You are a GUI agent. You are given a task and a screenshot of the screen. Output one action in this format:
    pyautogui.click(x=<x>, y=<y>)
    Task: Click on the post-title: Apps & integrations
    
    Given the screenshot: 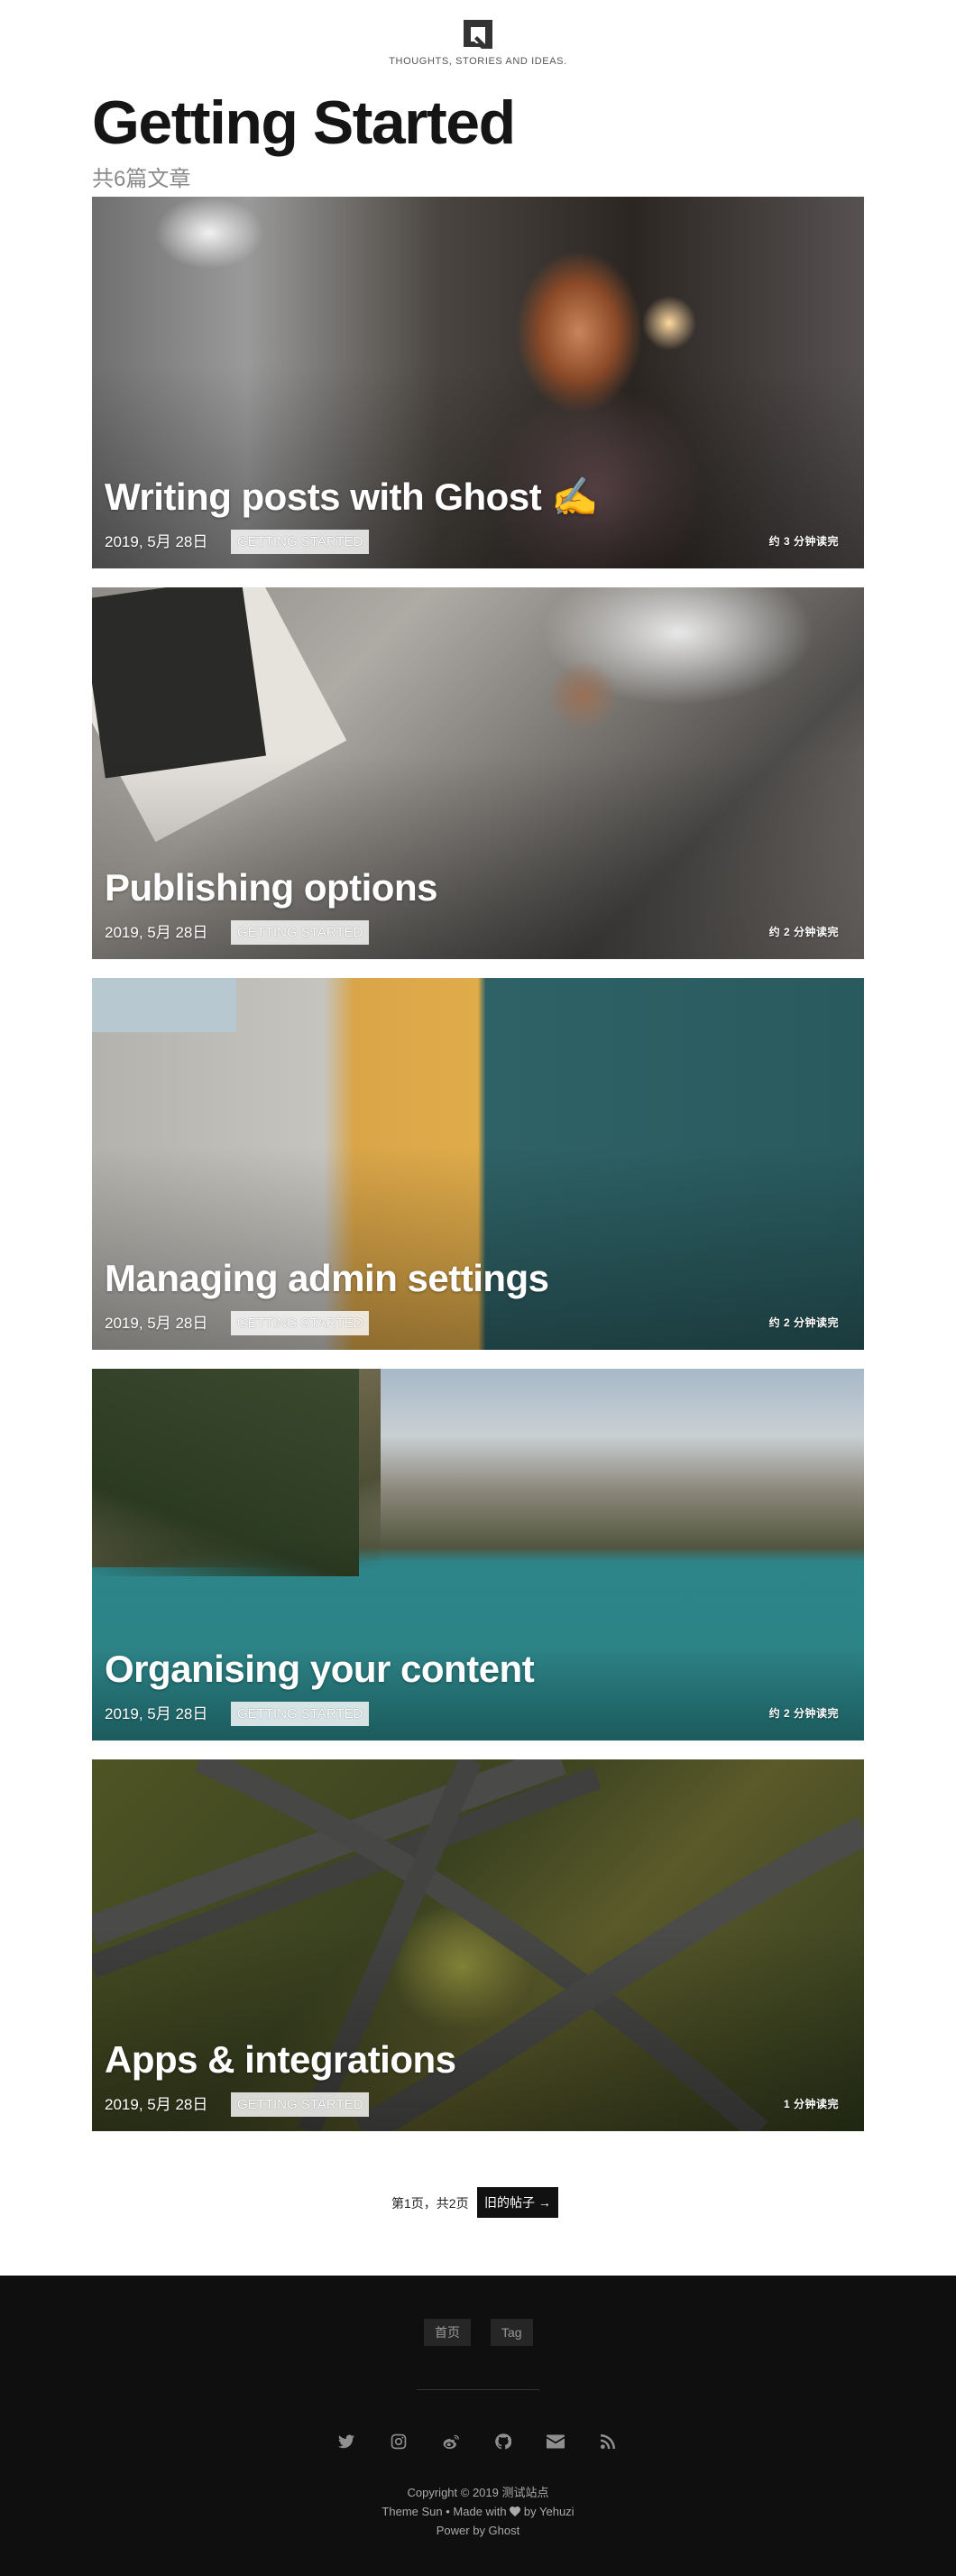 What is the action you would take?
    pyautogui.click(x=280, y=2059)
    